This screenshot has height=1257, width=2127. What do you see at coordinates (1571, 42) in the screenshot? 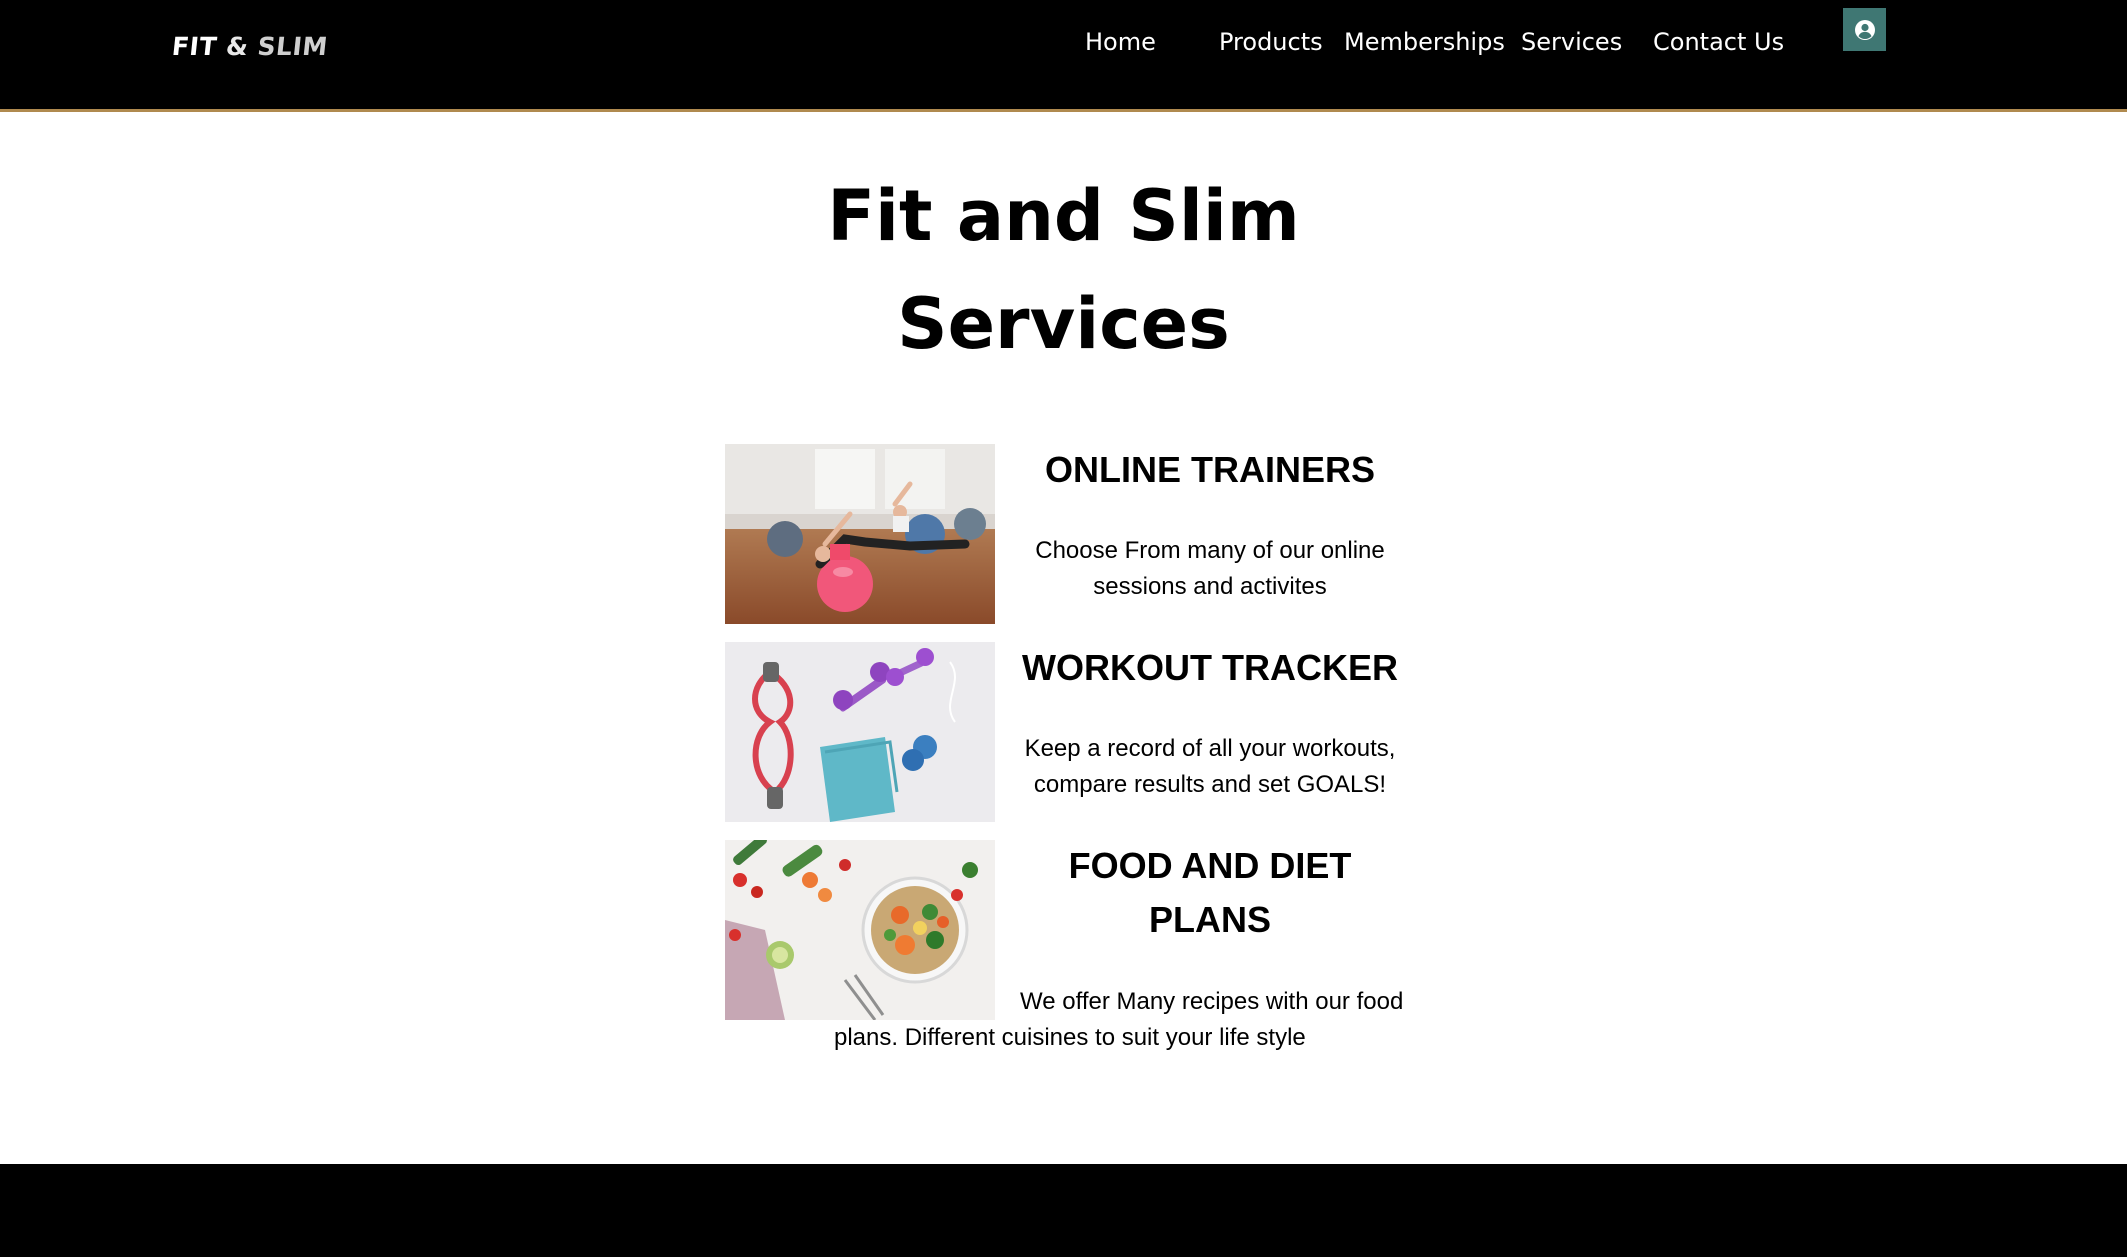
I see `nav-services: Services` at bounding box center [1571, 42].